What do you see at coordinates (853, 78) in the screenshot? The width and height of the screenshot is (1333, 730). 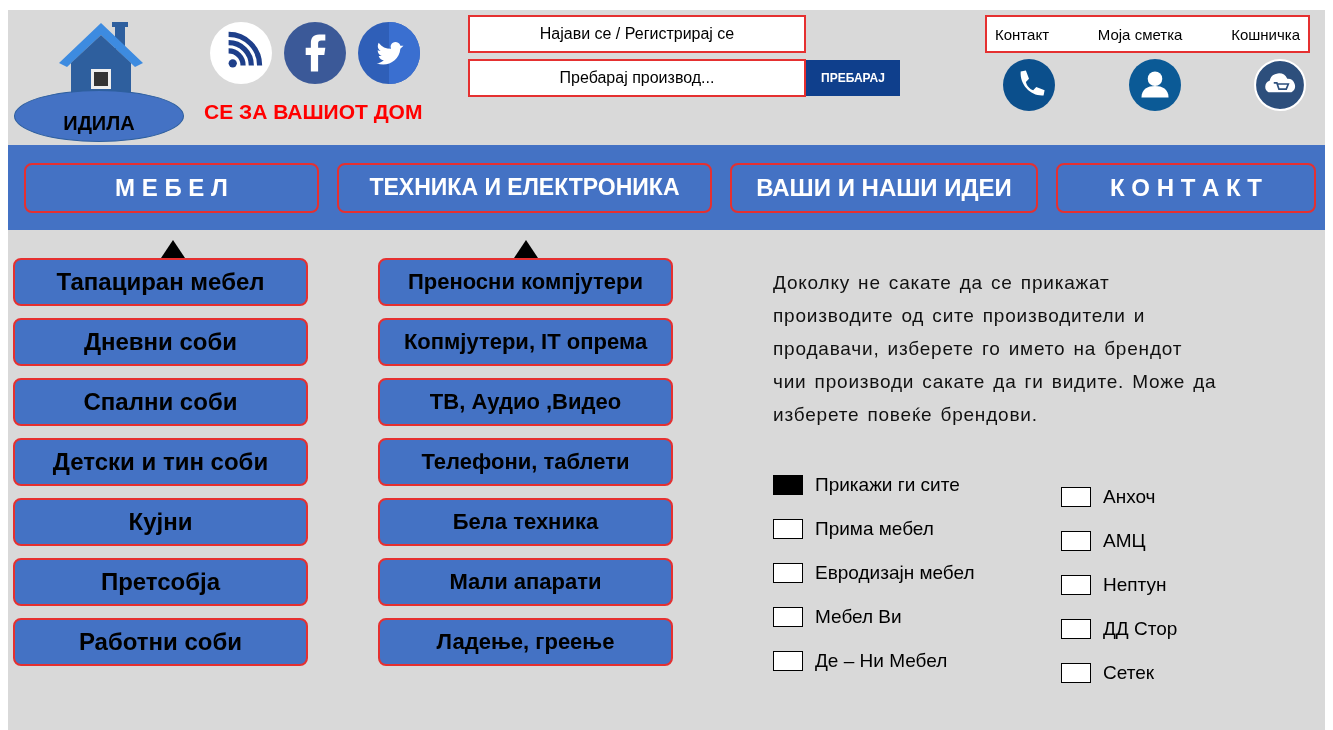 I see `search-button: ПРЕБАРАЈ` at bounding box center [853, 78].